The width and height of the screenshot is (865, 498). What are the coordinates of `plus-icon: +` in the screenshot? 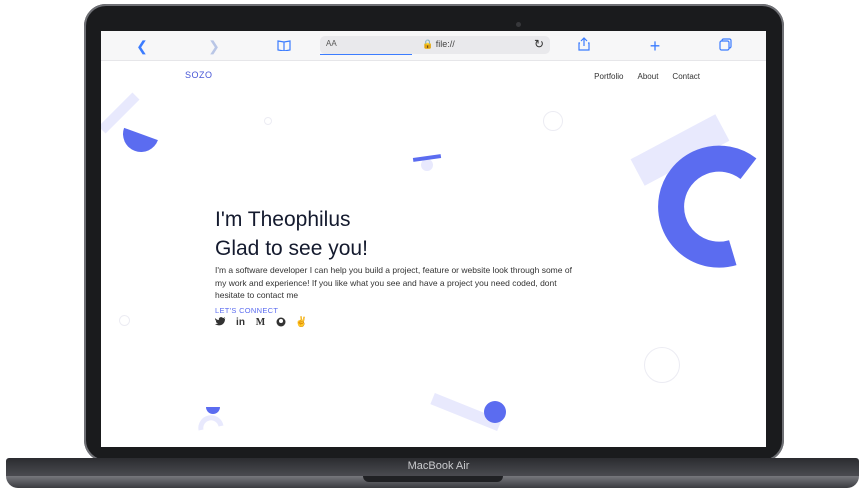 It's located at (655, 46).